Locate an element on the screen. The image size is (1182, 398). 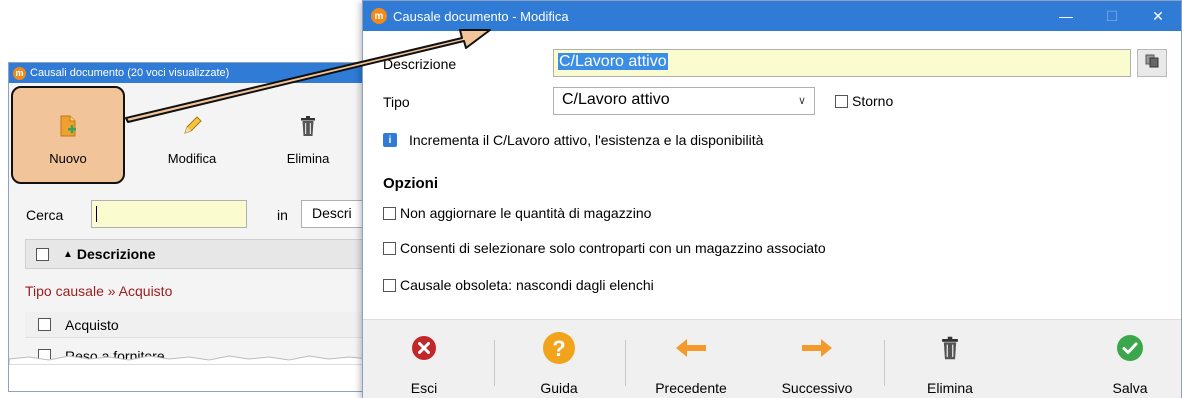
select-all-checkbox is located at coordinates (42, 254).